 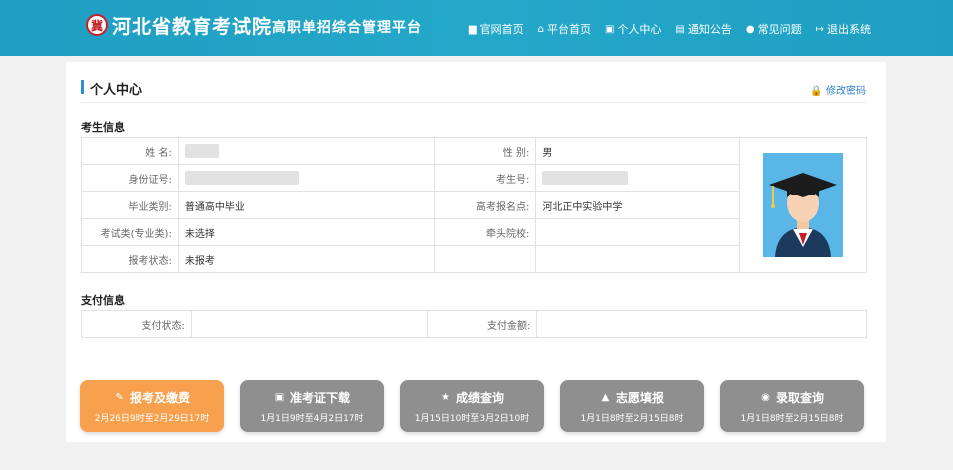 What do you see at coordinates (843, 29) in the screenshot?
I see `nav-logout: ↦ 退出系统` at bounding box center [843, 29].